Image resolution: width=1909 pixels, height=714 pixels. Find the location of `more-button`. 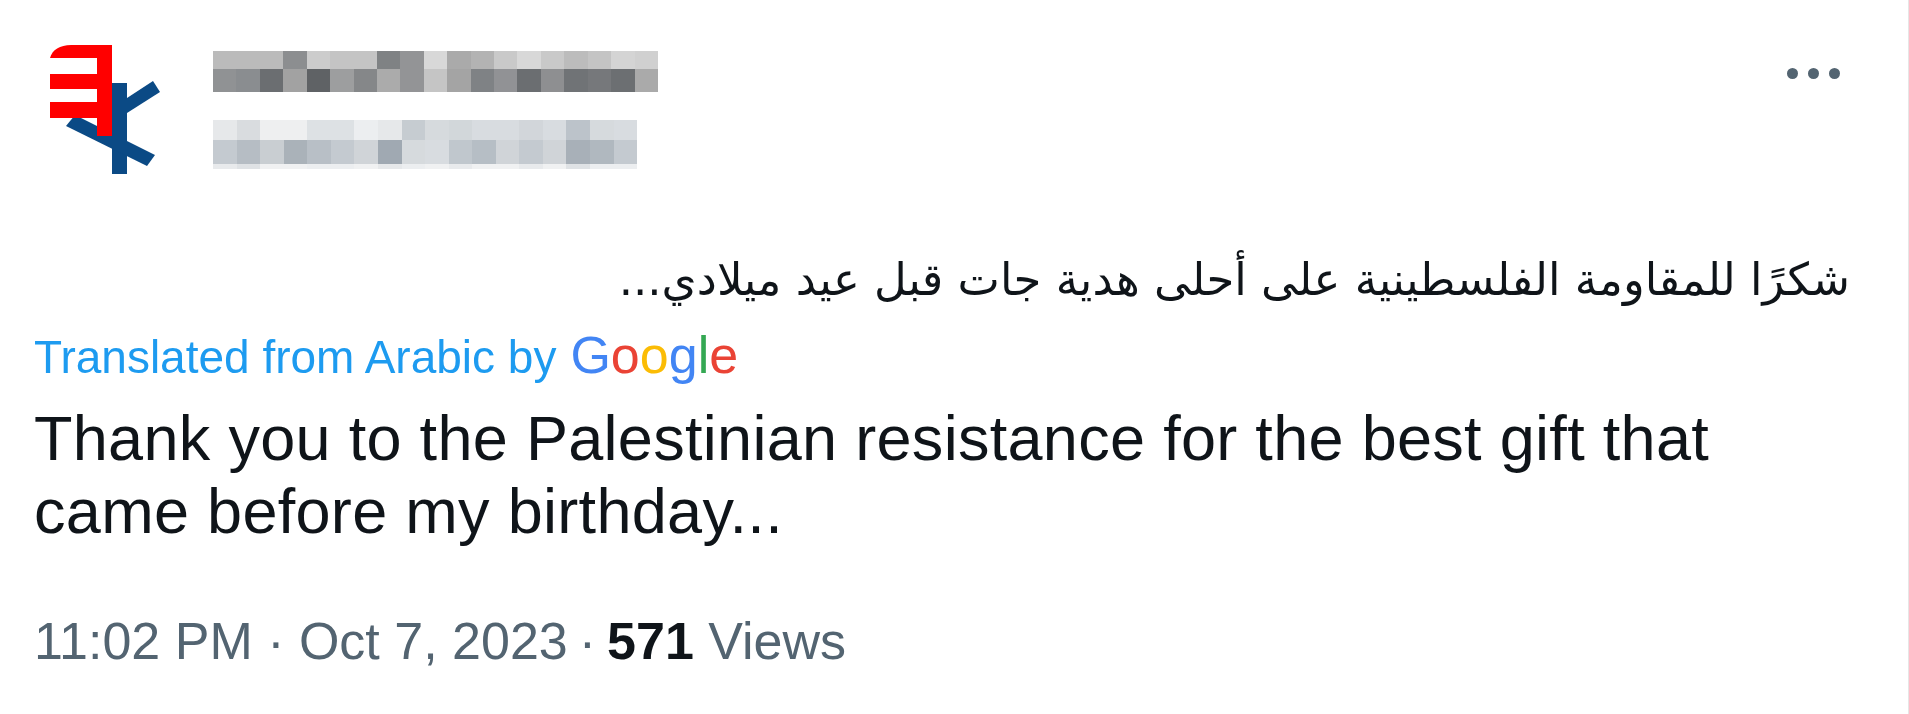

more-button is located at coordinates (1813, 73).